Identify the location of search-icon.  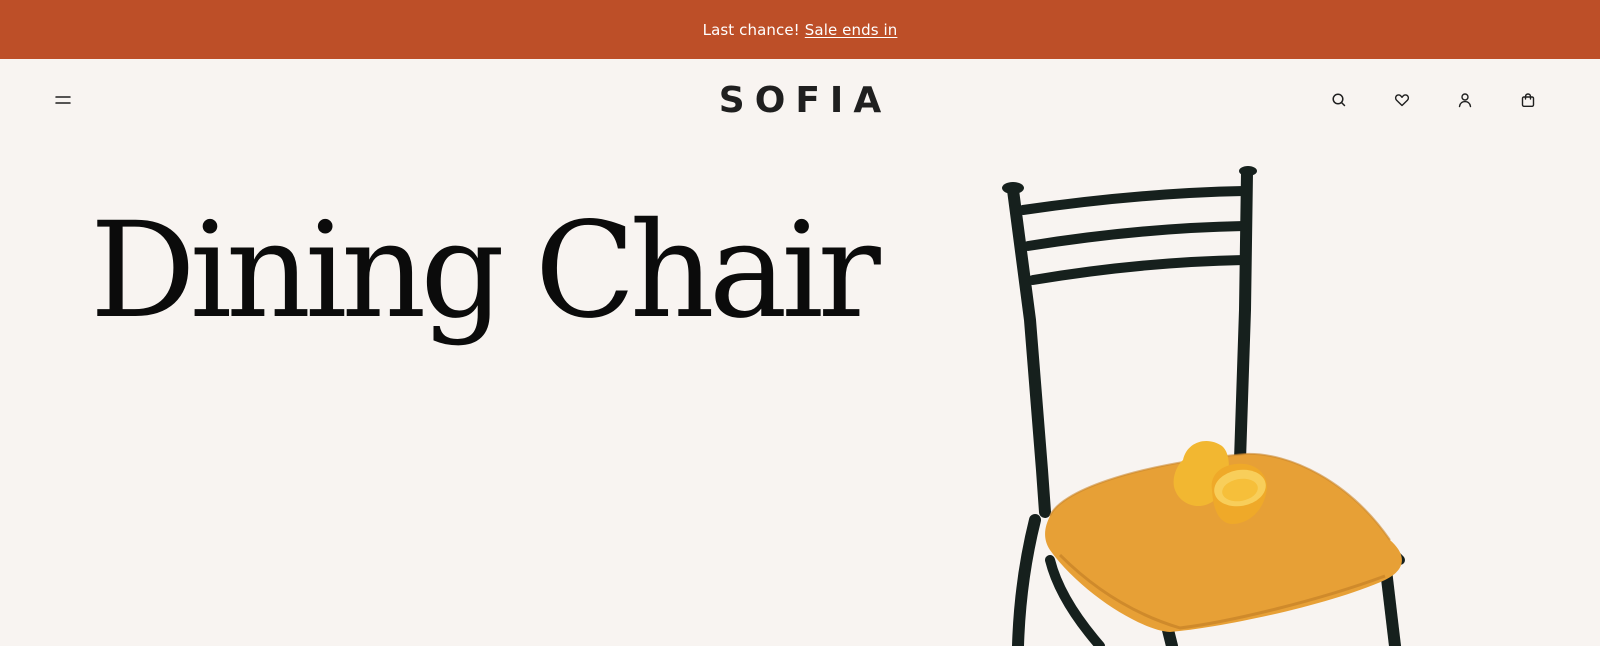
(1339, 100).